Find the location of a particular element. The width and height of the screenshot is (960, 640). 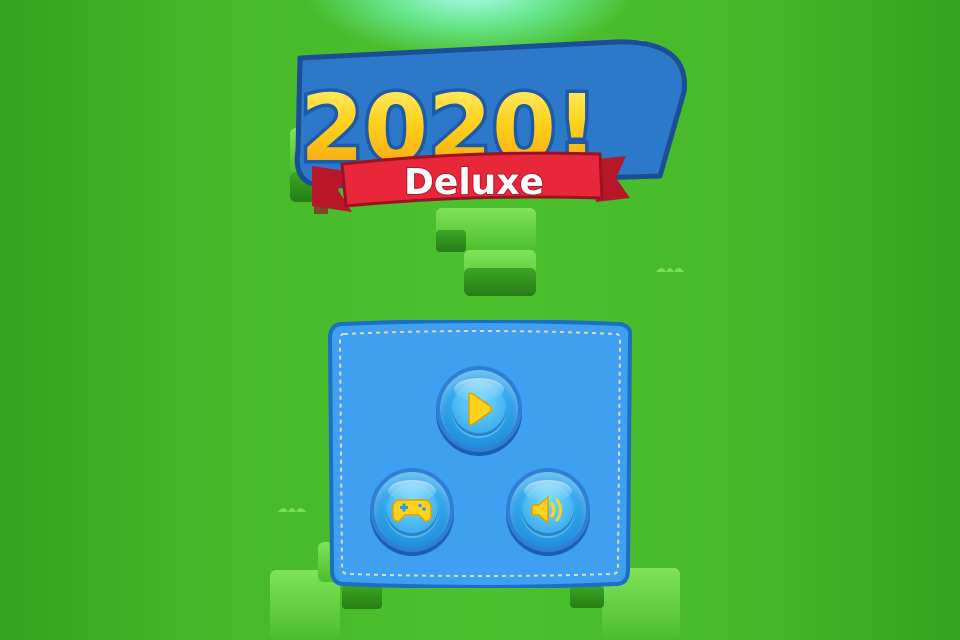

sound-button is located at coordinates (548, 510).